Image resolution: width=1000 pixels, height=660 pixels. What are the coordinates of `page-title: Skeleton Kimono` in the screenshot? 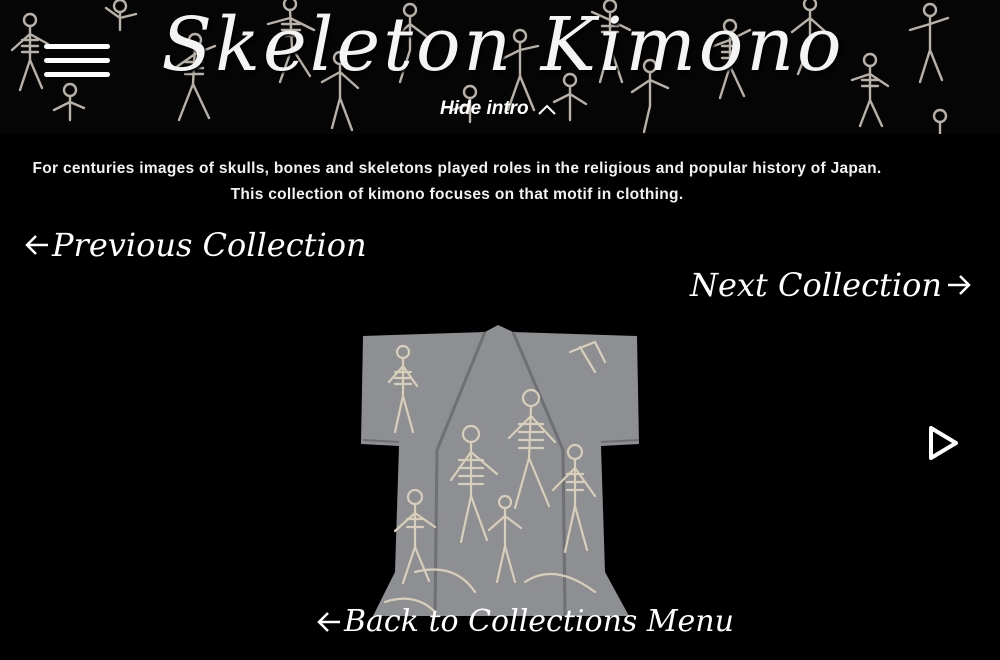 It's located at (503, 45).